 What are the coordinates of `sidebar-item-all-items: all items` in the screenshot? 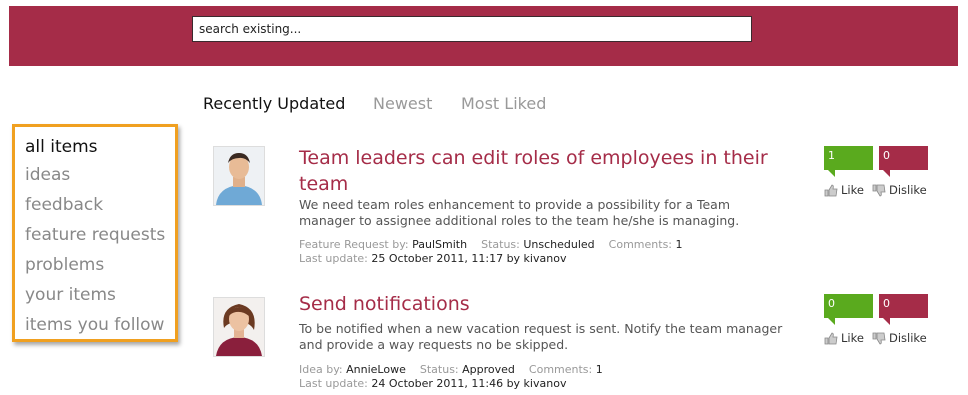 It's located at (61, 147).